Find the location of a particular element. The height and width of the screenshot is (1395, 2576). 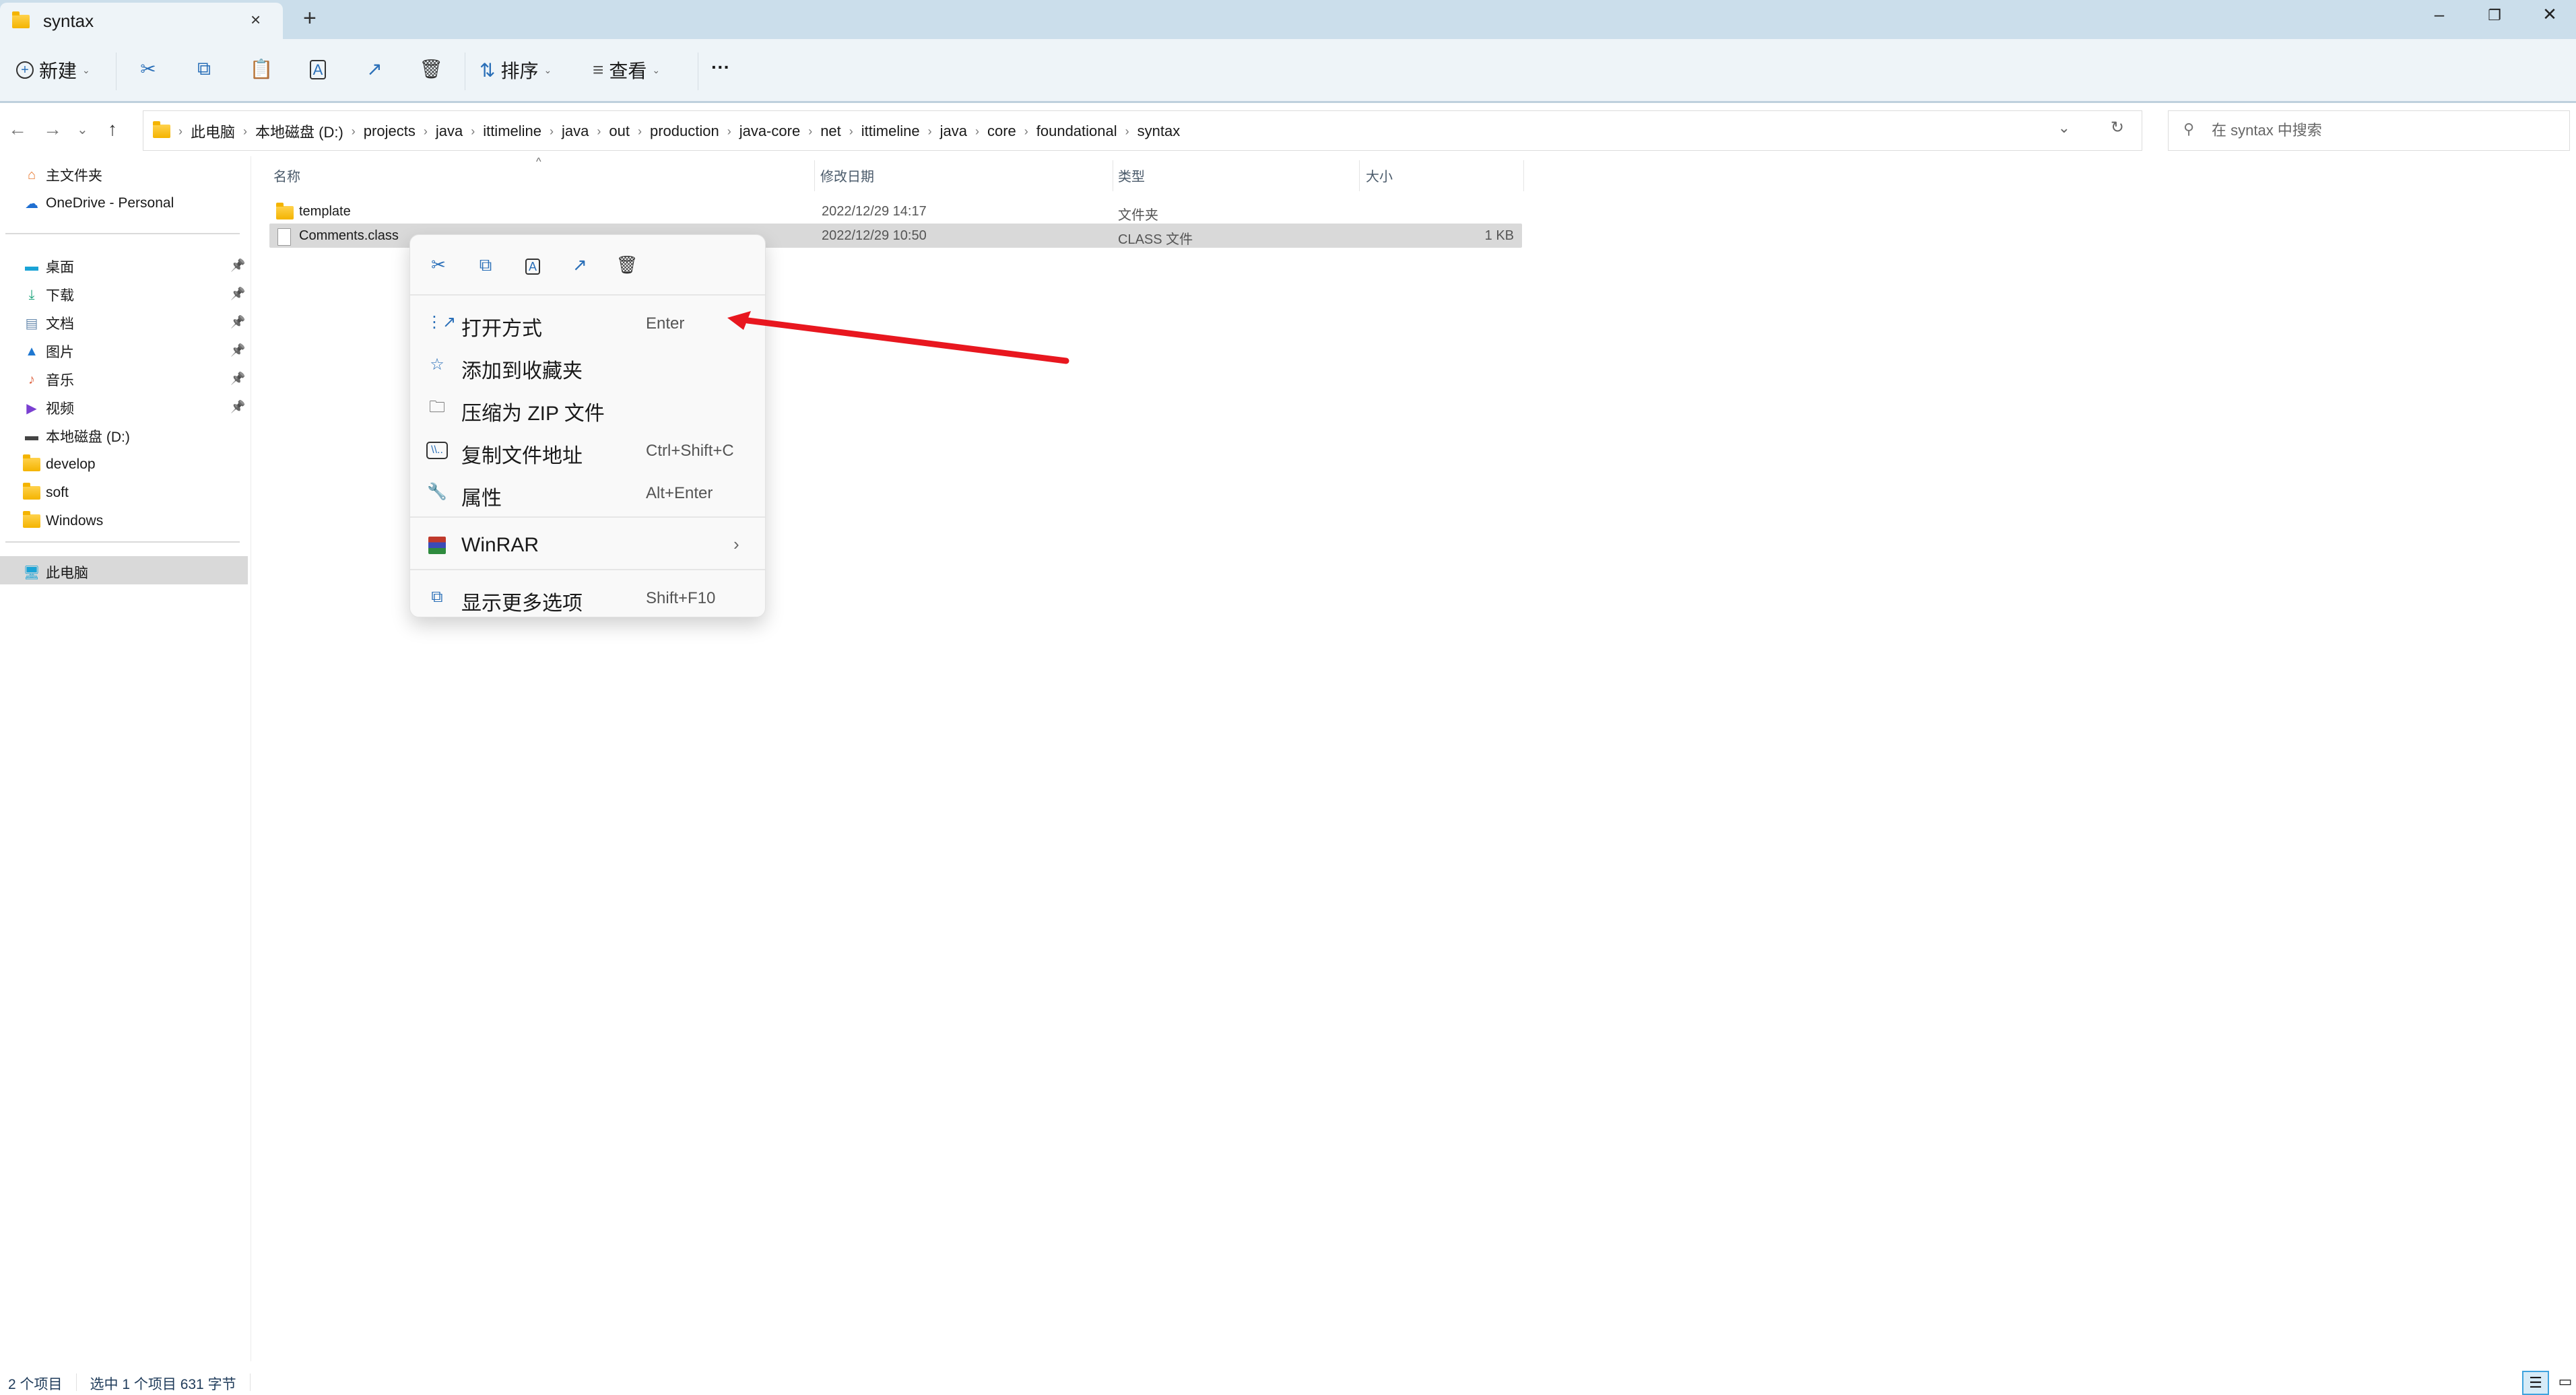

annotation-arrow is located at coordinates (898, 337).